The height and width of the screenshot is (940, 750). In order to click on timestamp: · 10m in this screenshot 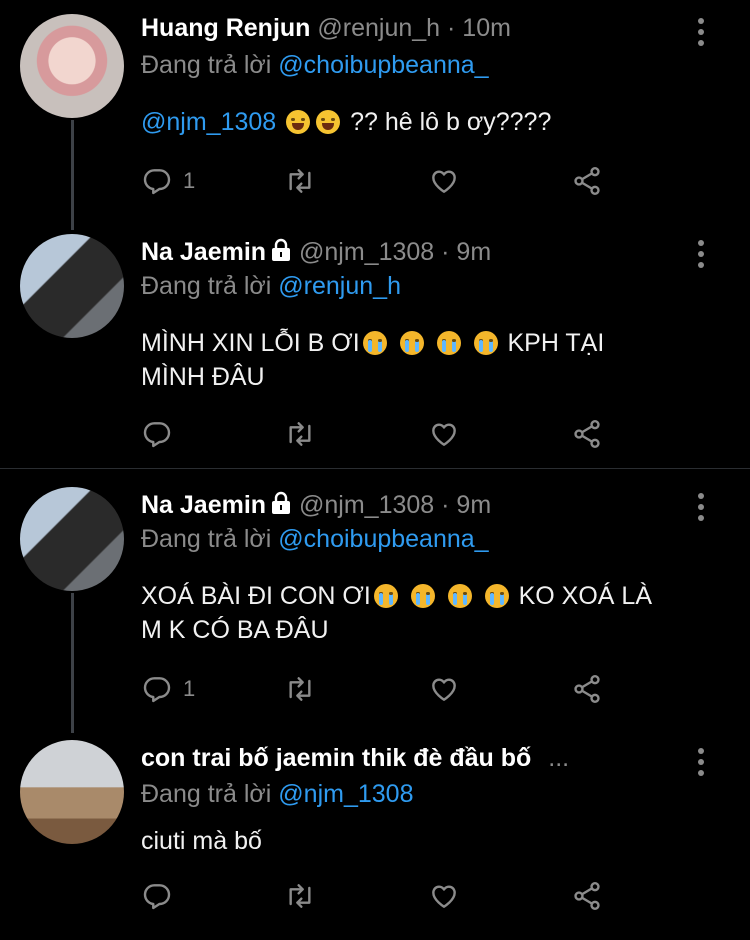, I will do `click(479, 28)`.